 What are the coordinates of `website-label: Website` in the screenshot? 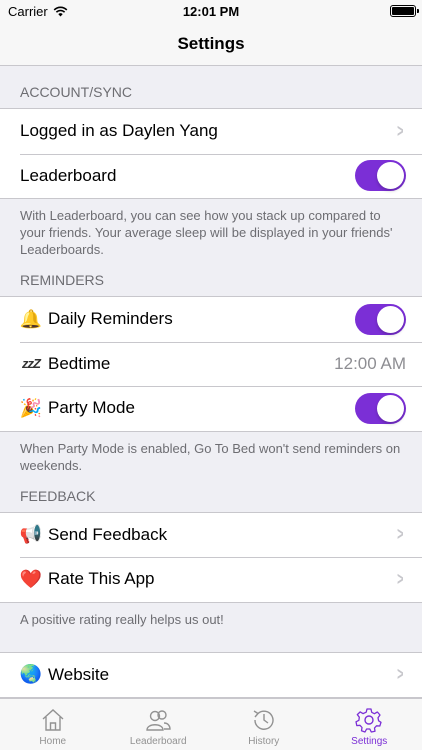 It's located at (79, 674).